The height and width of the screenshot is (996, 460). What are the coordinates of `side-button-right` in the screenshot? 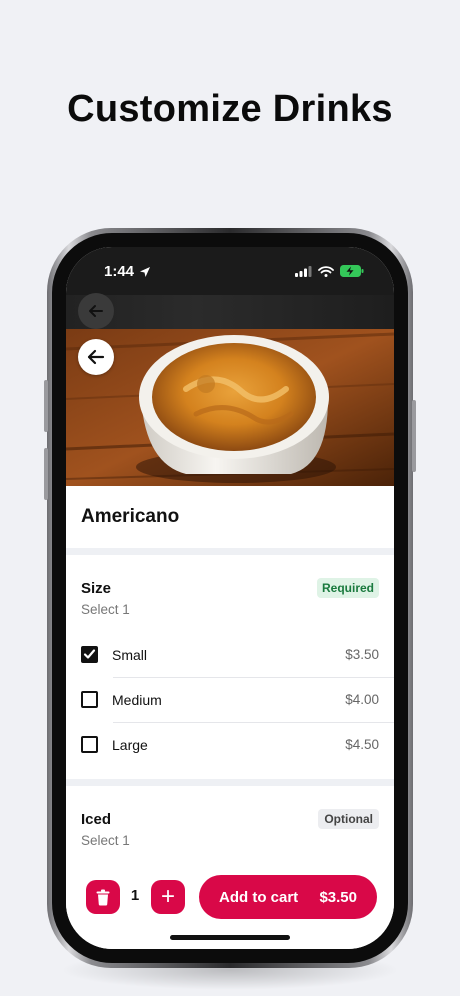 It's located at (414, 436).